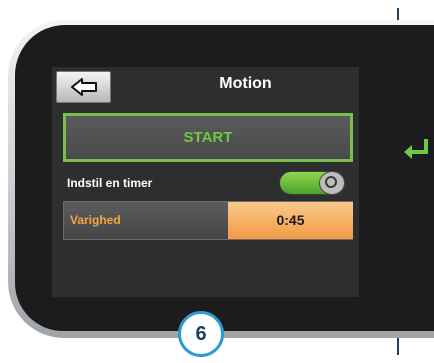 This screenshot has width=434, height=363. What do you see at coordinates (312, 183) in the screenshot?
I see `timer-toggle` at bounding box center [312, 183].